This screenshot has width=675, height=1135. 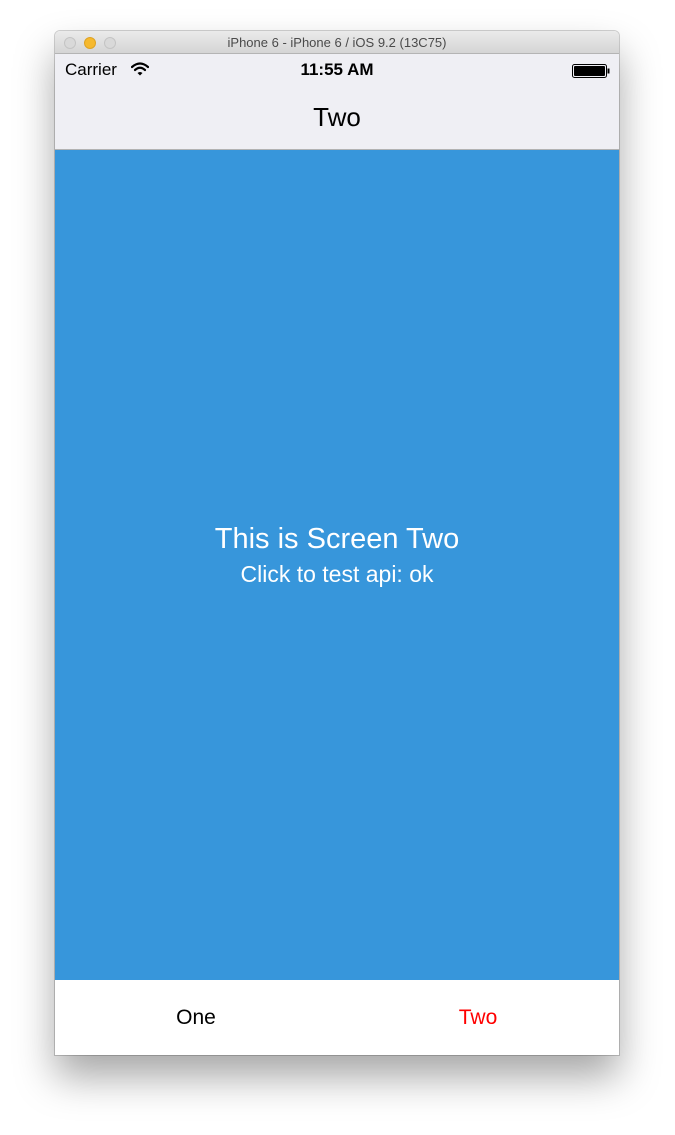 I want to click on screen-title: This is Screen Two, so click(x=337, y=539).